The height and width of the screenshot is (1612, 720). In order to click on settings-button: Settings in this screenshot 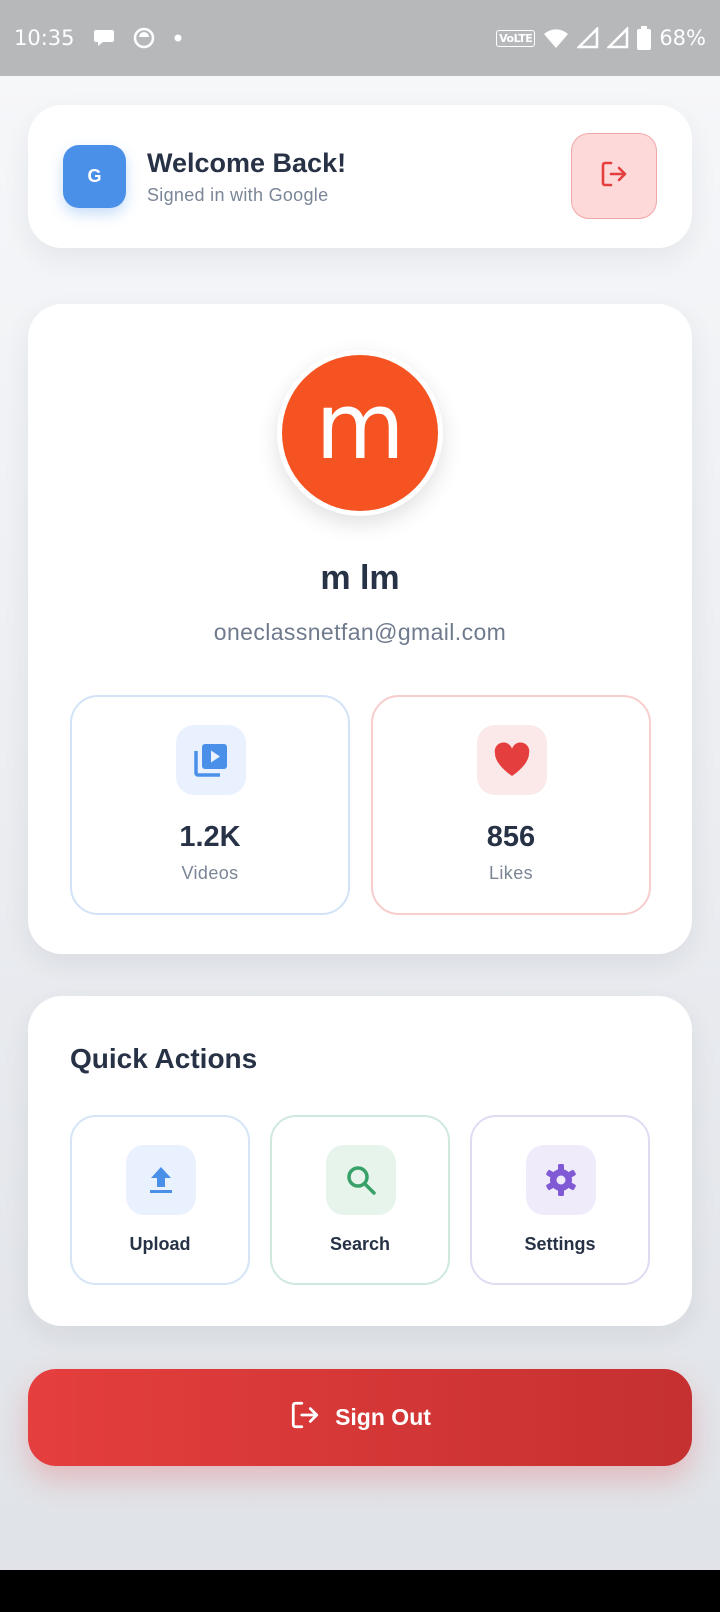, I will do `click(560, 1200)`.